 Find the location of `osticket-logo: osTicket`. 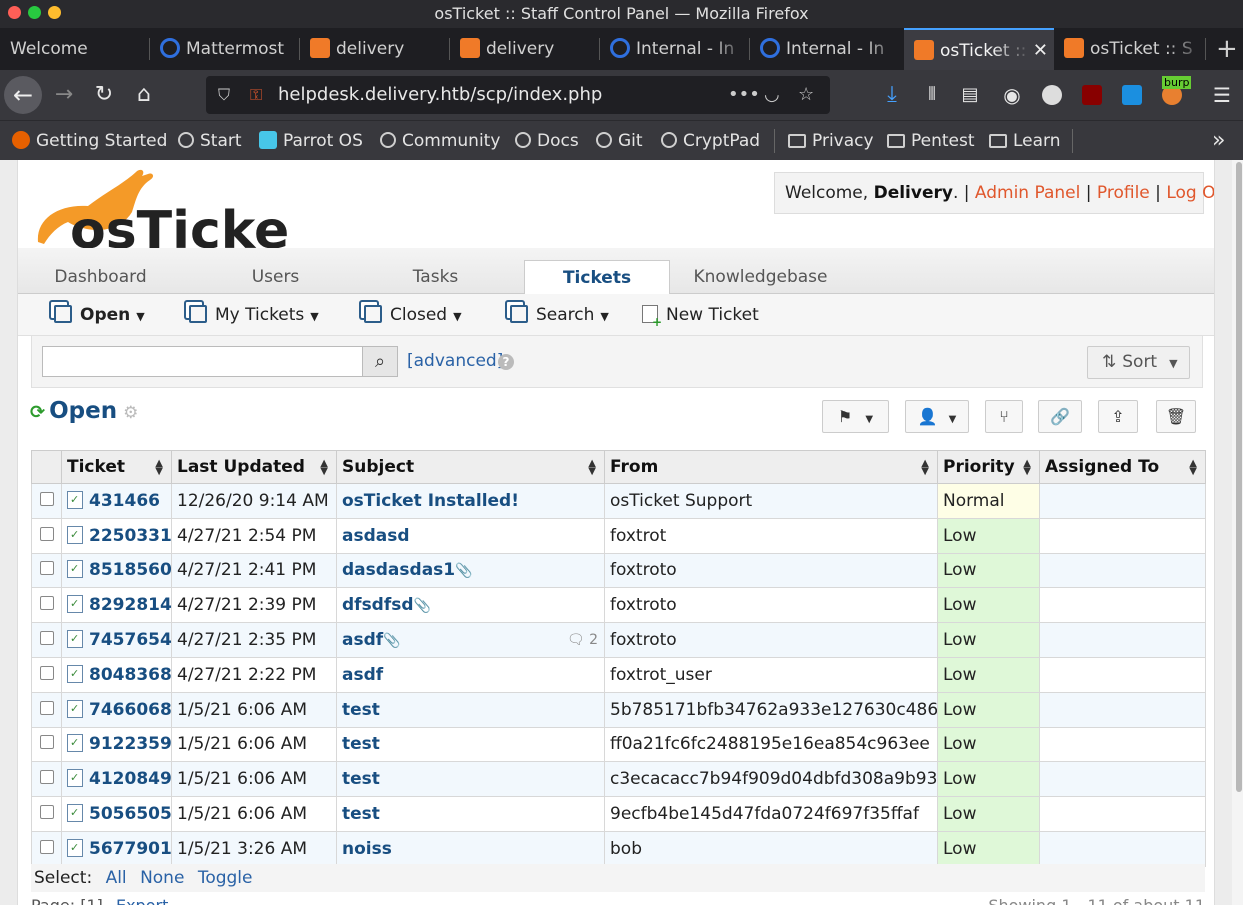

osticket-logo: osTicket is located at coordinates (158, 207).